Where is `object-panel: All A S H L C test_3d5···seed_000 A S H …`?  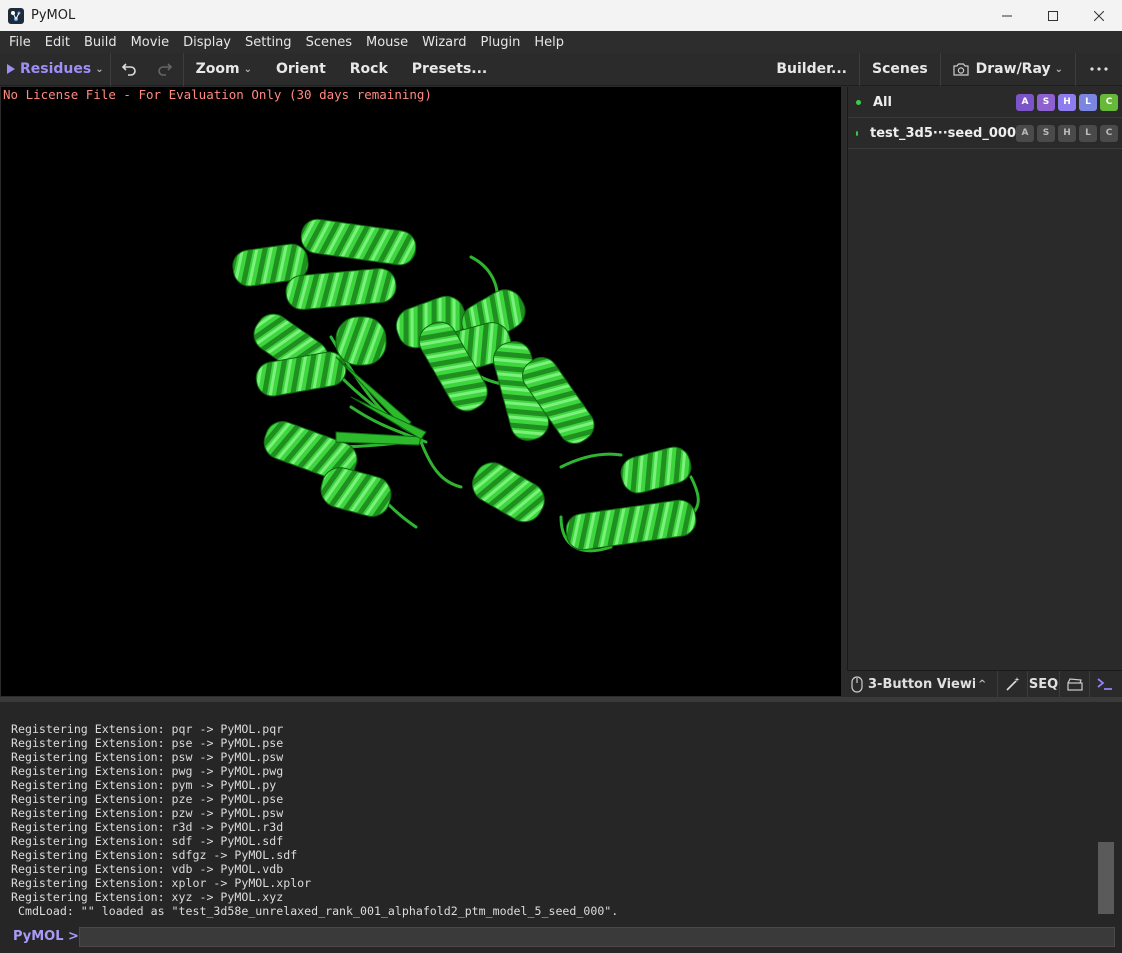 object-panel: All A S H L C test_3d5···seed_000 A S H … is located at coordinates (984, 378).